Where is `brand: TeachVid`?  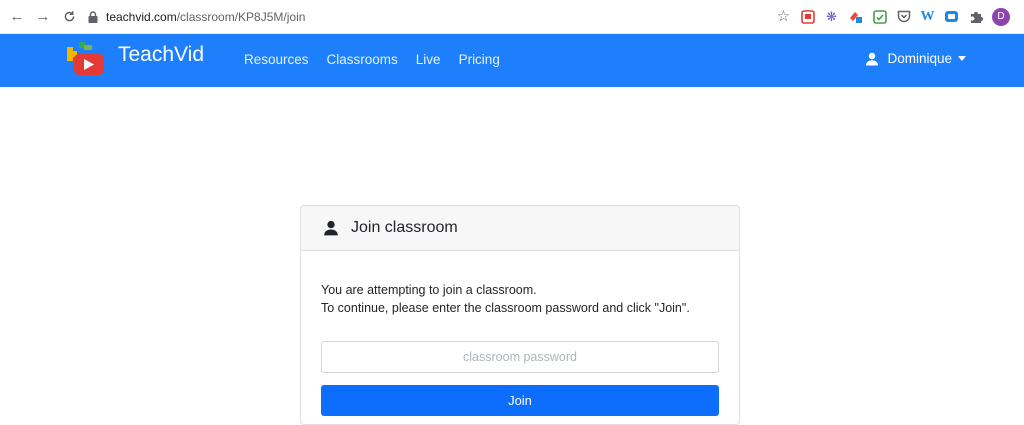 brand: TeachVid is located at coordinates (134, 58).